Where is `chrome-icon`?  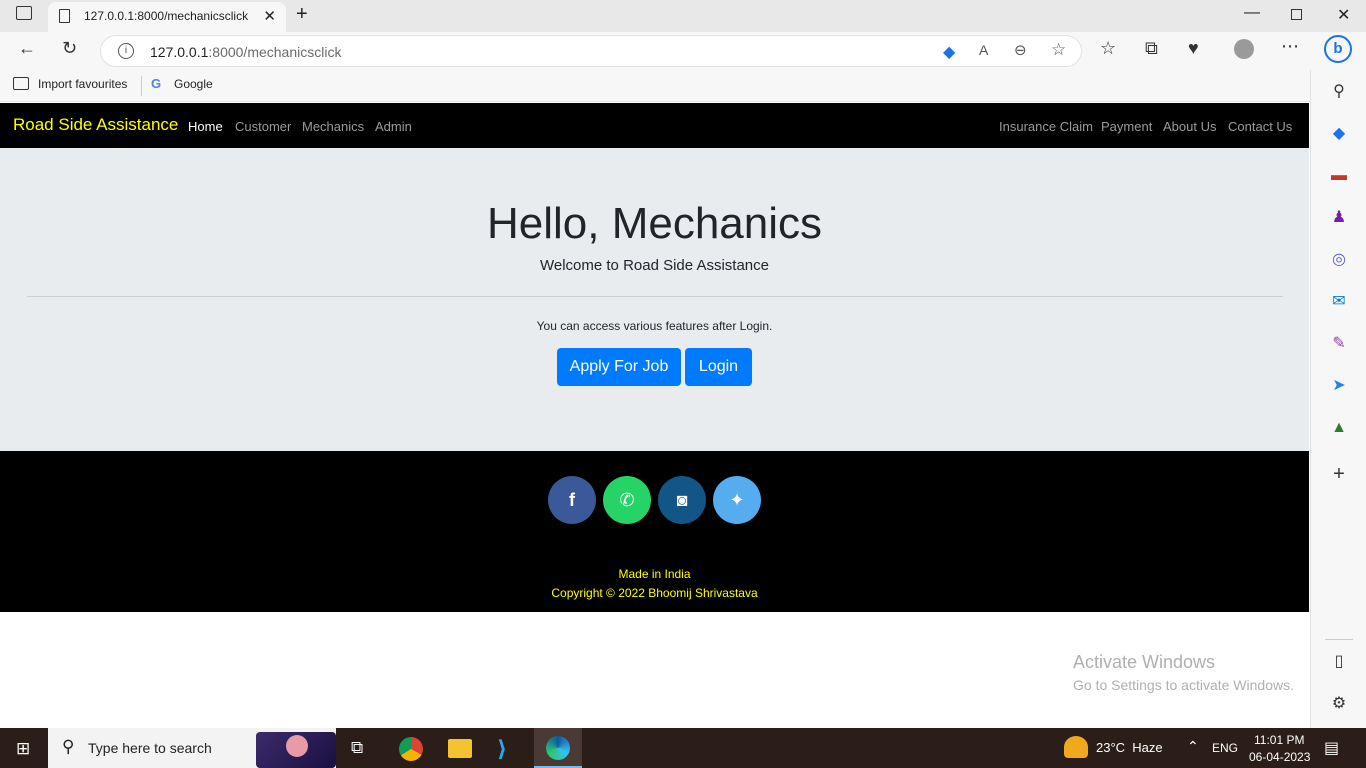
chrome-icon is located at coordinates (411, 749).